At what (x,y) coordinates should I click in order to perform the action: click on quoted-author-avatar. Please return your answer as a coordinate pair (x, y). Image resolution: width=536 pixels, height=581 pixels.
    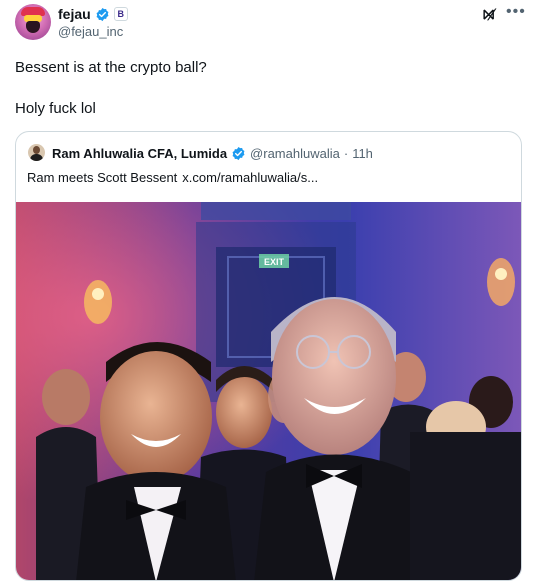
    Looking at the image, I should click on (36, 152).